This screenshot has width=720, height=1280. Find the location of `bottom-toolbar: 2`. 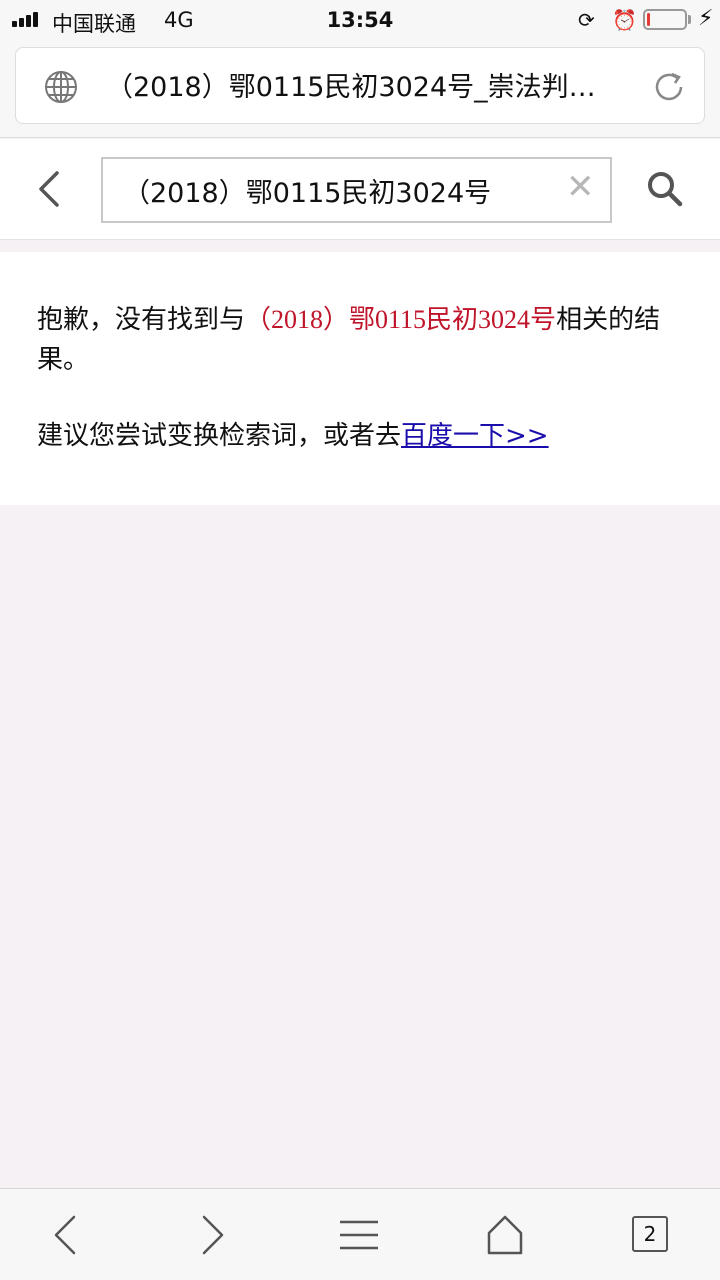

bottom-toolbar: 2 is located at coordinates (360, 1234).